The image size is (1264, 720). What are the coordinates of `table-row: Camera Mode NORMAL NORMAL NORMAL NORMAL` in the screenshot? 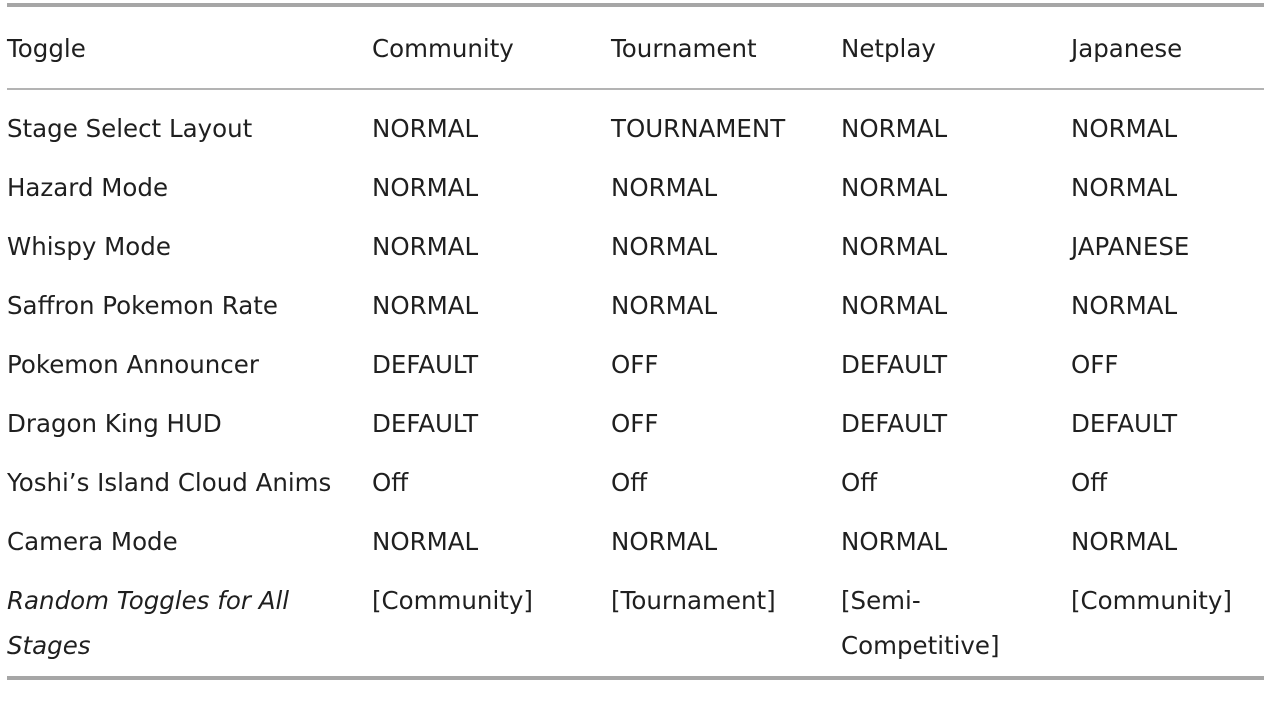 It's located at (635, 542).